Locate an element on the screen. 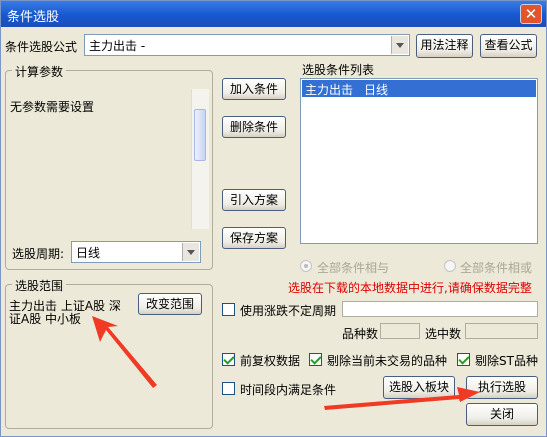 This screenshot has height=437, width=547. annotation-arrow-range is located at coordinates (124, 352).